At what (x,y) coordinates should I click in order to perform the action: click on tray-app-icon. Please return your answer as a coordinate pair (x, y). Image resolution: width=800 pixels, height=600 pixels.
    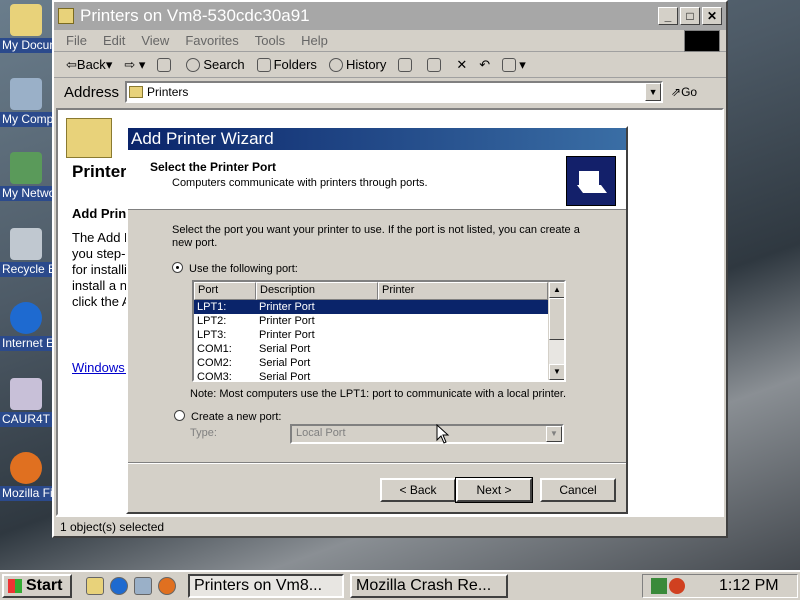
    Looking at the image, I should click on (677, 586).